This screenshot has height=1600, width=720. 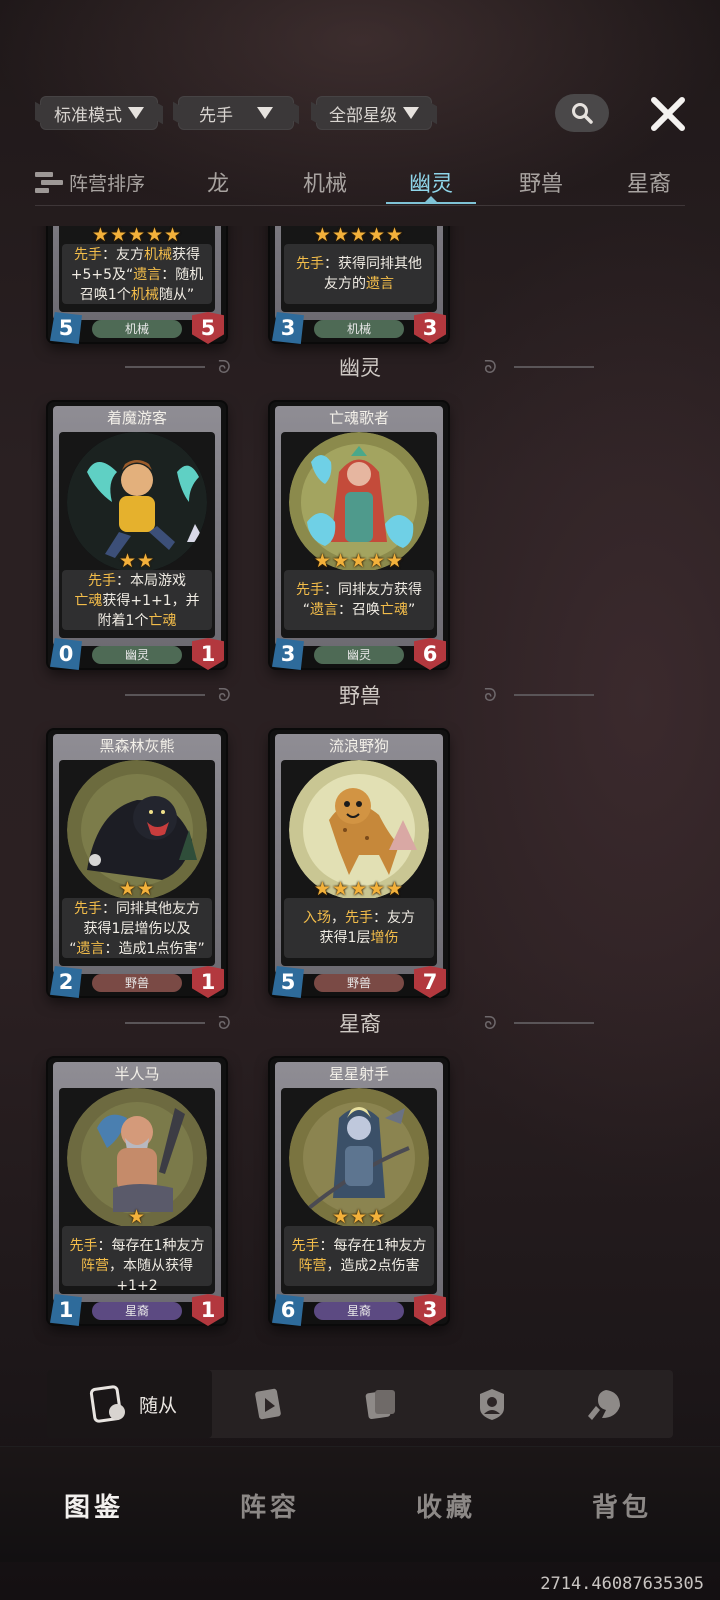 I want to click on card-haunted-tourist: 着魔游客 ★★ 先手：本局游戏 亡魂获得+1+1，并 附着1个亡魂 0 幽灵 1, so click(x=137, y=536).